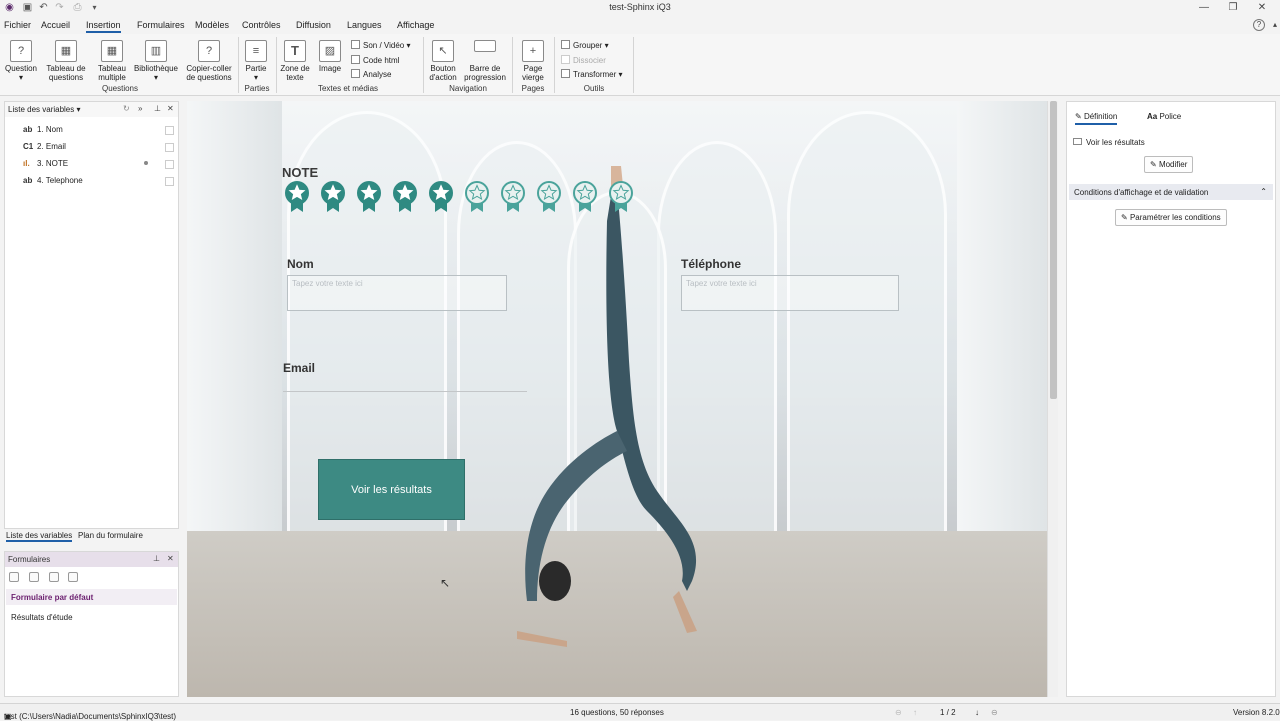  Describe the element at coordinates (44, 146) in the screenshot. I see `variable-item: C1 2. Email` at that location.